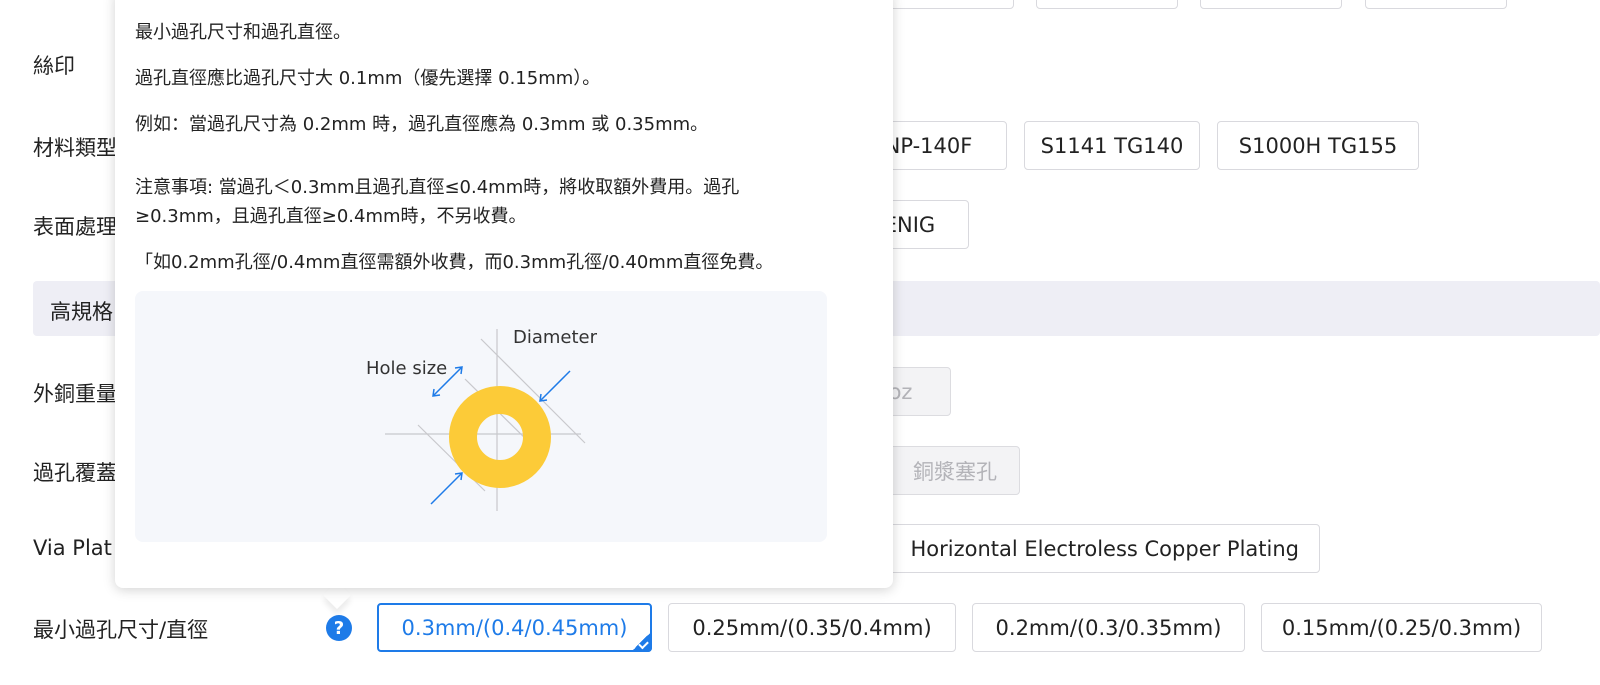 This screenshot has width=1600, height=685. I want to click on label-via-plating: Via Plat, so click(72, 548).